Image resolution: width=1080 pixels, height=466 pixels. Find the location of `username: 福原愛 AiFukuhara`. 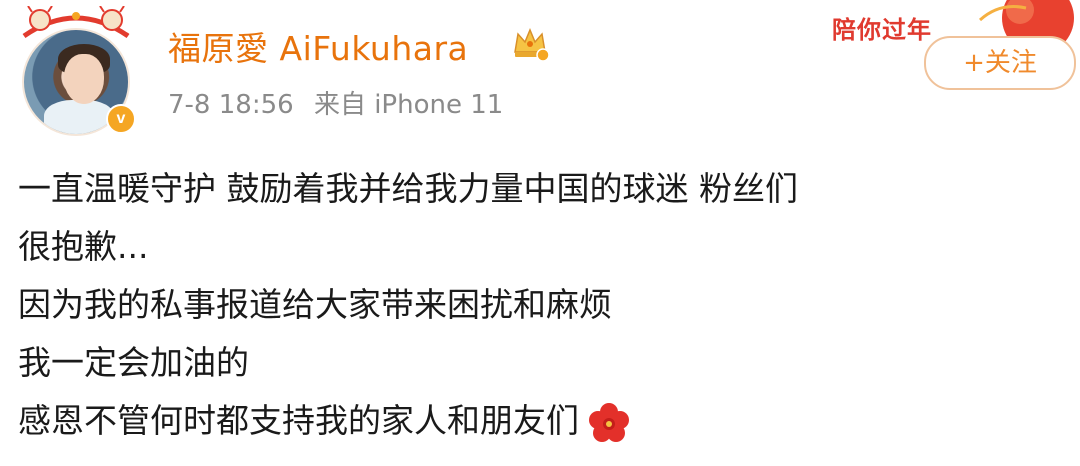

username: 福原愛 AiFukuhara is located at coordinates (318, 46).